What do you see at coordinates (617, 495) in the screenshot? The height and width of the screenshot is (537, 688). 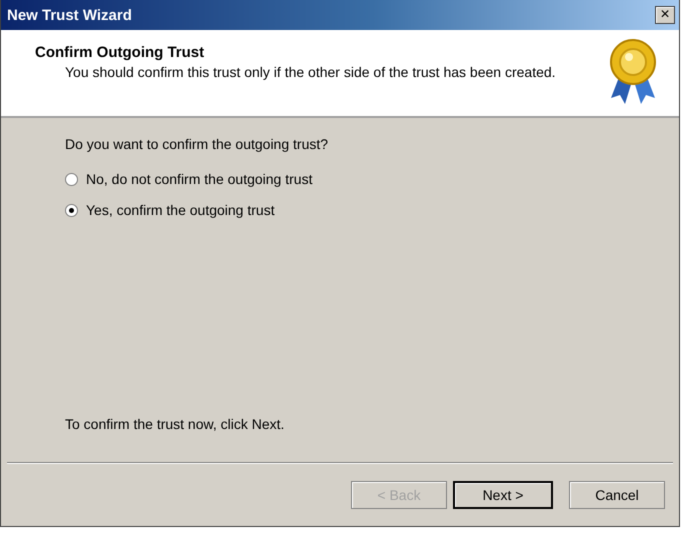 I see `cancel-button: Cancel` at bounding box center [617, 495].